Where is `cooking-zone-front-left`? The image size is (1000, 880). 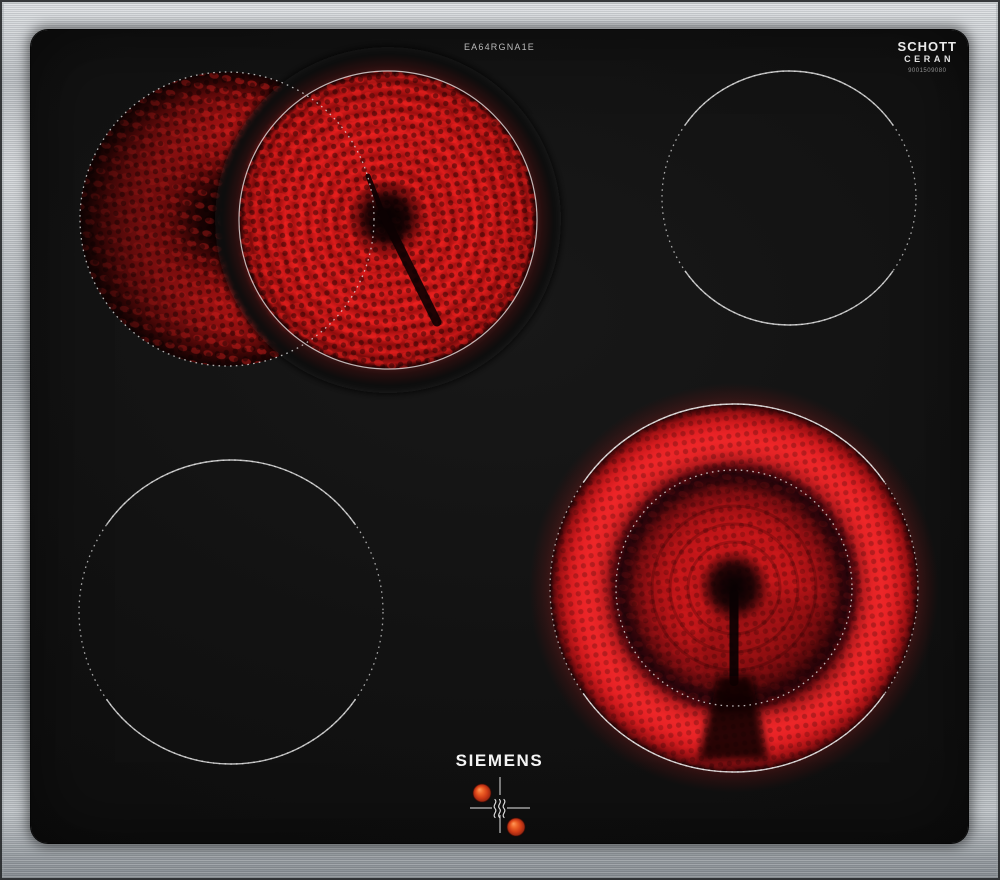 cooking-zone-front-left is located at coordinates (231, 612).